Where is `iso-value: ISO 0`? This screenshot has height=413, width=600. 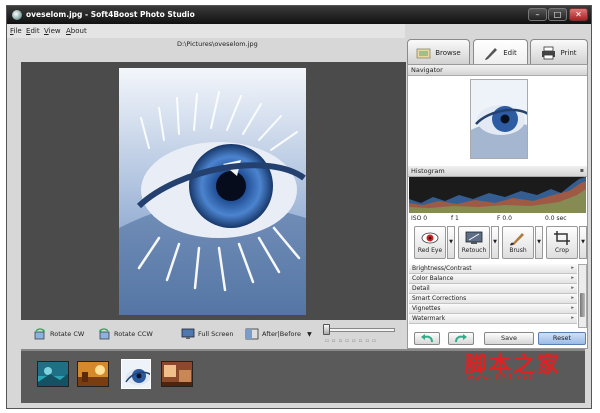
iso-value: ISO 0 is located at coordinates (419, 218).